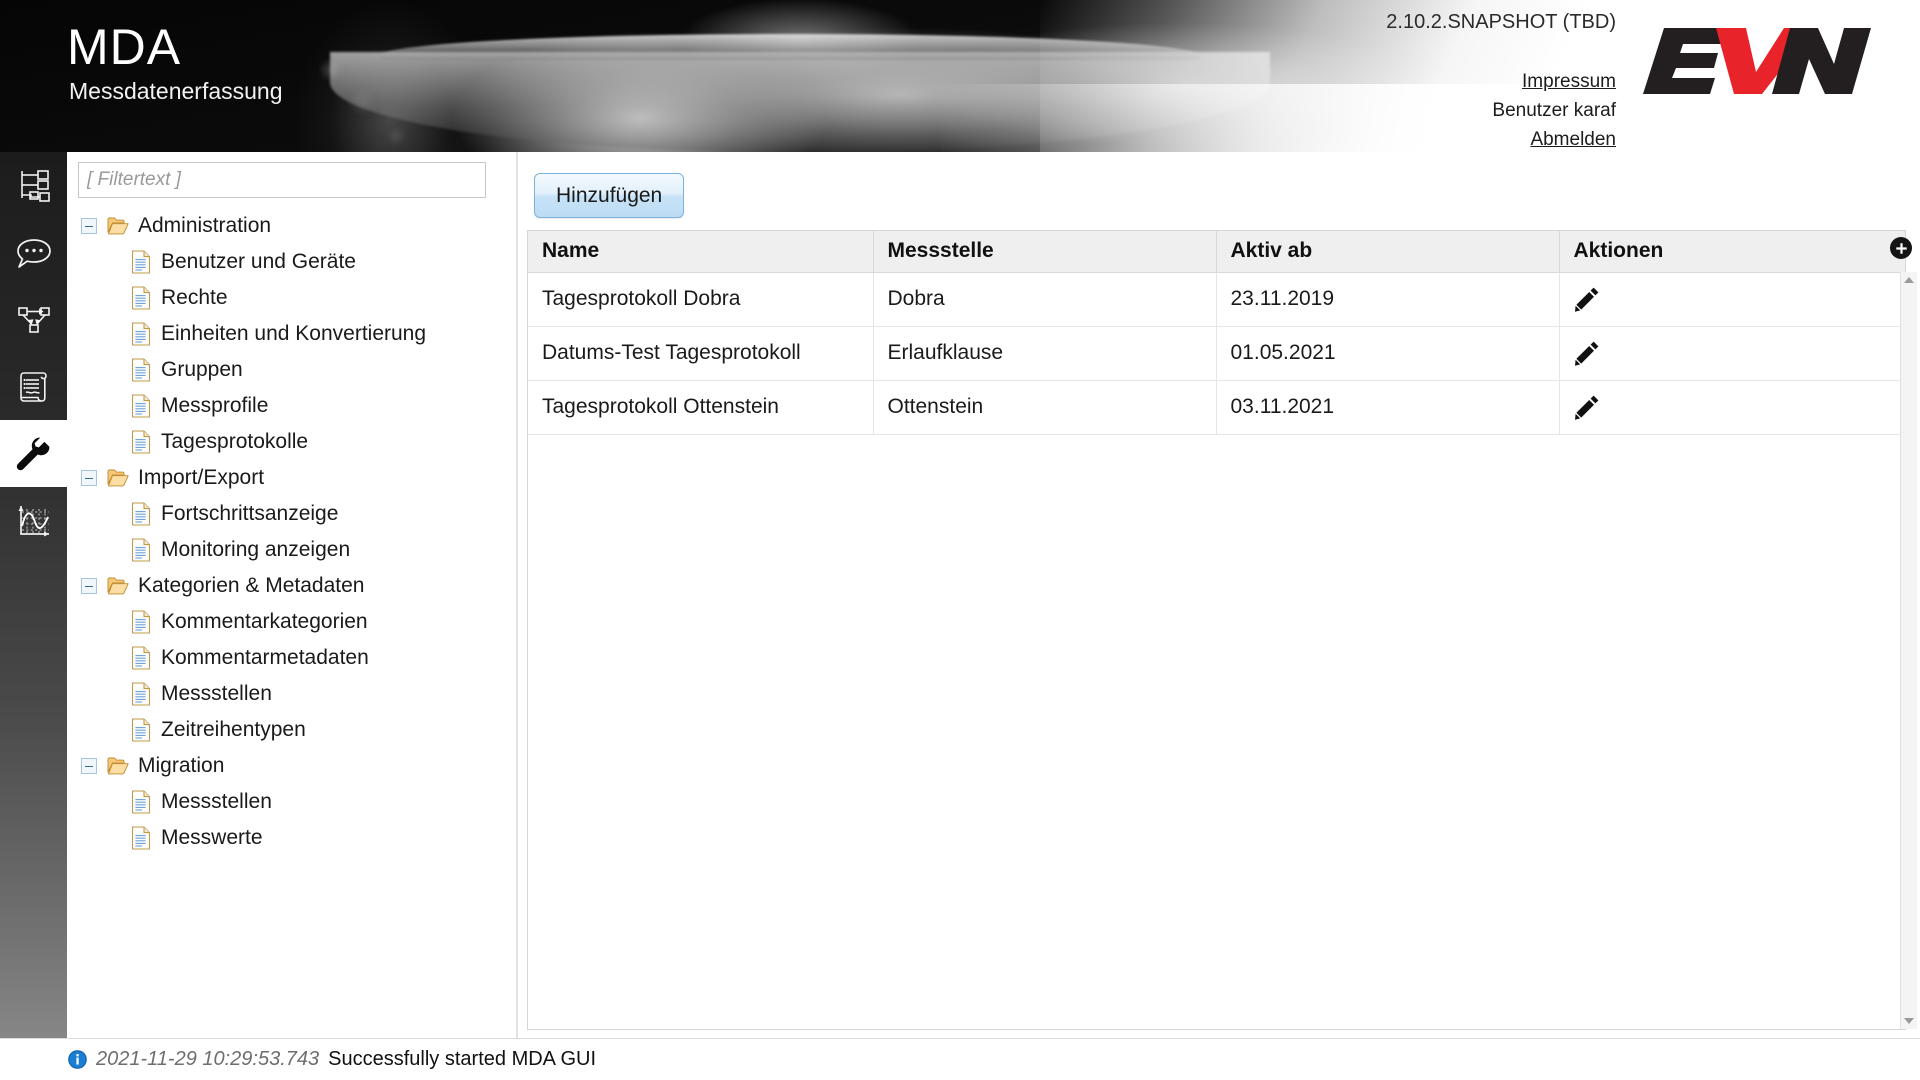 The image size is (1920, 1080). I want to click on tree-toggle-kategorien-metadaten, so click(89, 586).